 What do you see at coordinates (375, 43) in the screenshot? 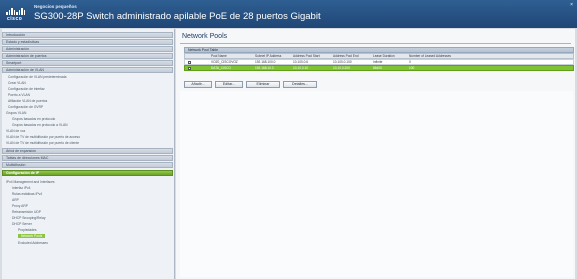
I see `title-divider` at bounding box center [375, 43].